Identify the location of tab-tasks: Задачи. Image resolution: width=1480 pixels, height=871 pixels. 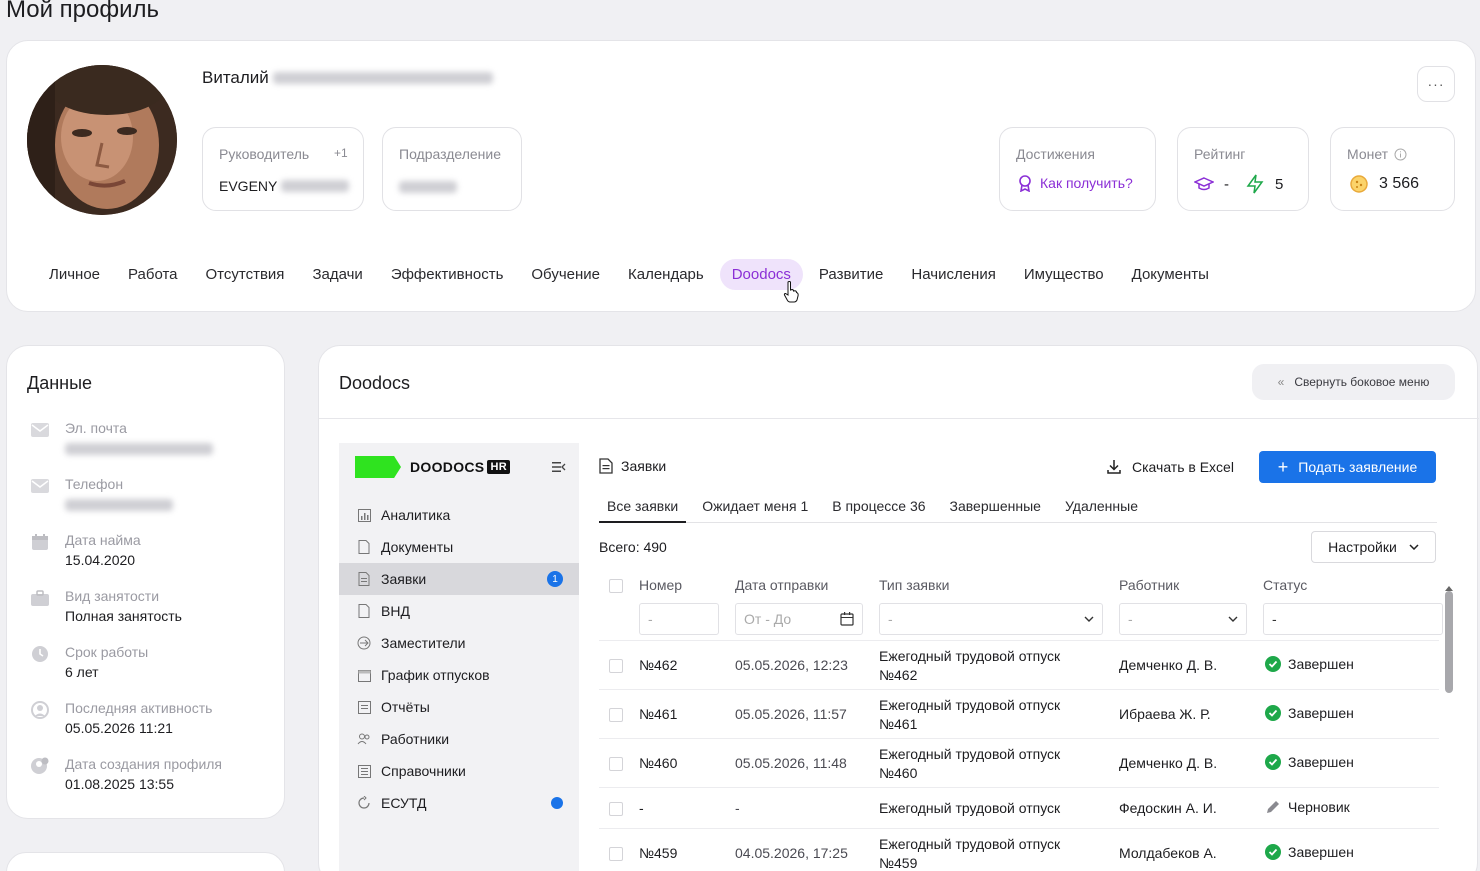
(337, 274).